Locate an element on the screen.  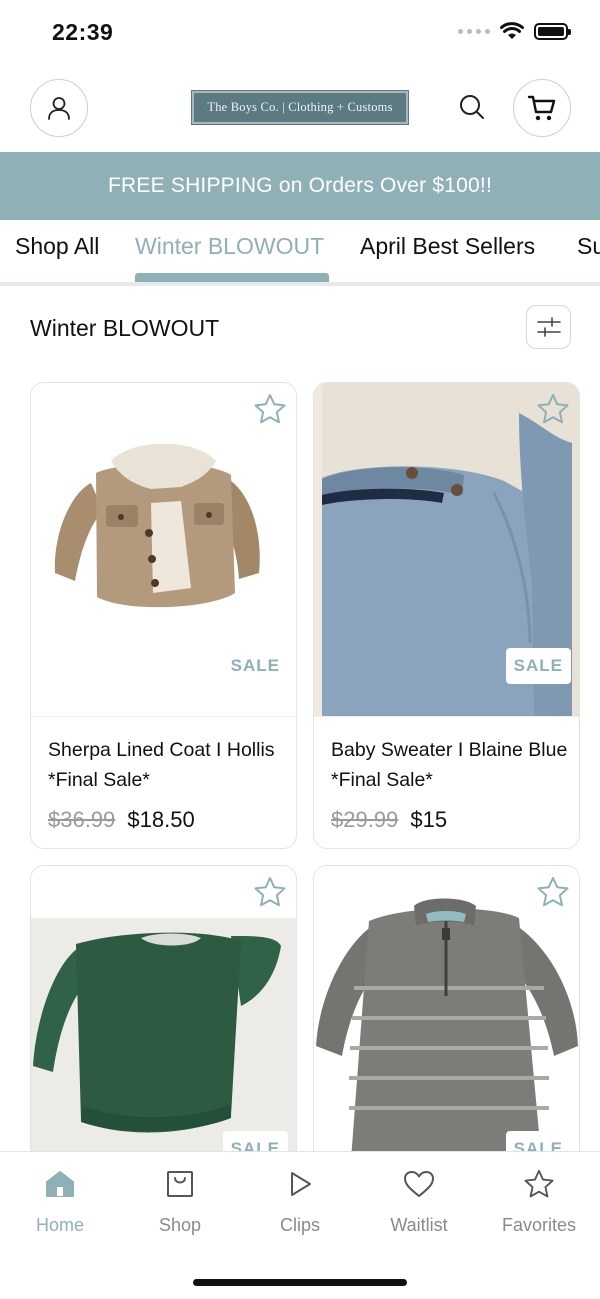
account-button is located at coordinates (59, 108).